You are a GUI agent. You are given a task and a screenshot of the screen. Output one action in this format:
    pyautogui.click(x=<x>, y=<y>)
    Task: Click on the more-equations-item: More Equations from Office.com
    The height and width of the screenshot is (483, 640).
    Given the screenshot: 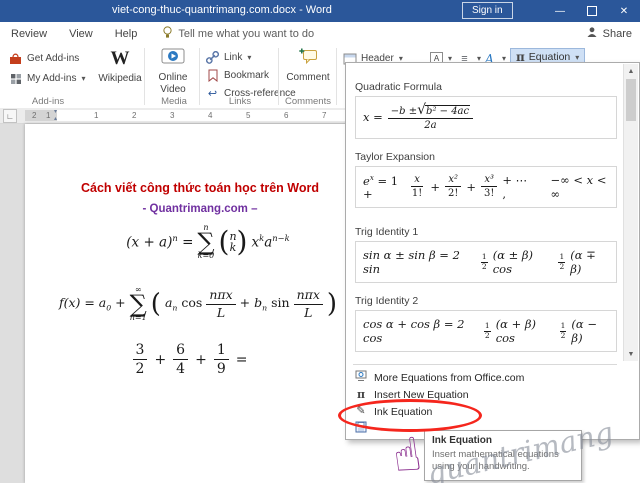 What is the action you would take?
    pyautogui.click(x=485, y=377)
    